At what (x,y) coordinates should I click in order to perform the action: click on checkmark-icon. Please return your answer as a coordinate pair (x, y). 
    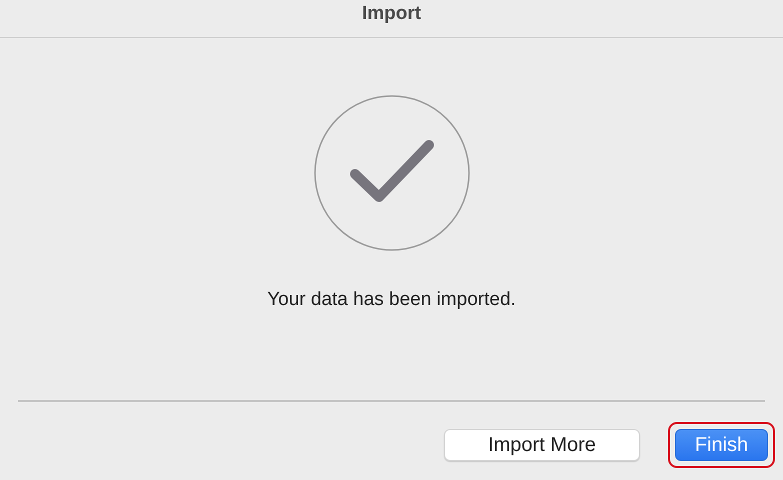
    Looking at the image, I should click on (391, 173).